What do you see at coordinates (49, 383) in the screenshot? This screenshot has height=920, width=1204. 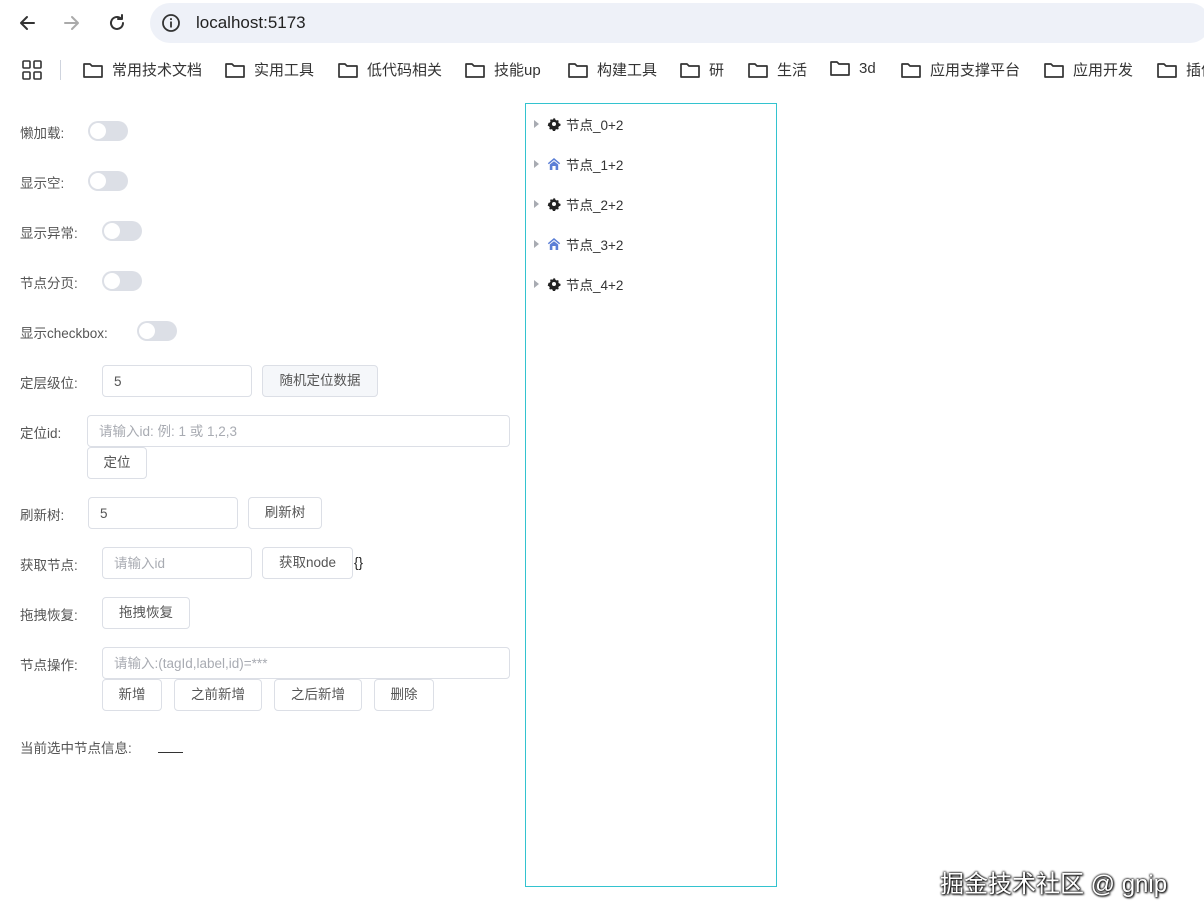 I see `locate-level-label: 定层级位:` at bounding box center [49, 383].